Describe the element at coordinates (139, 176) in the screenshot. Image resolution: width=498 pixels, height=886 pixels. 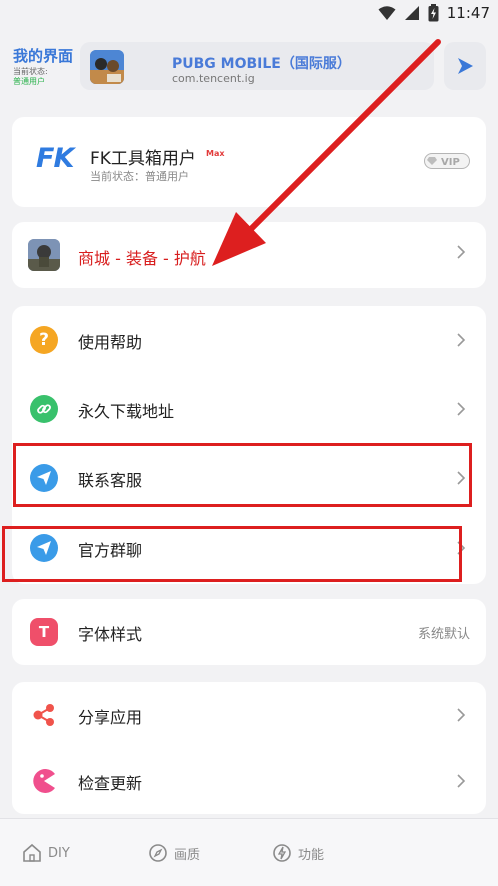
I see `profile-status: 当前状态：普通用户` at that location.